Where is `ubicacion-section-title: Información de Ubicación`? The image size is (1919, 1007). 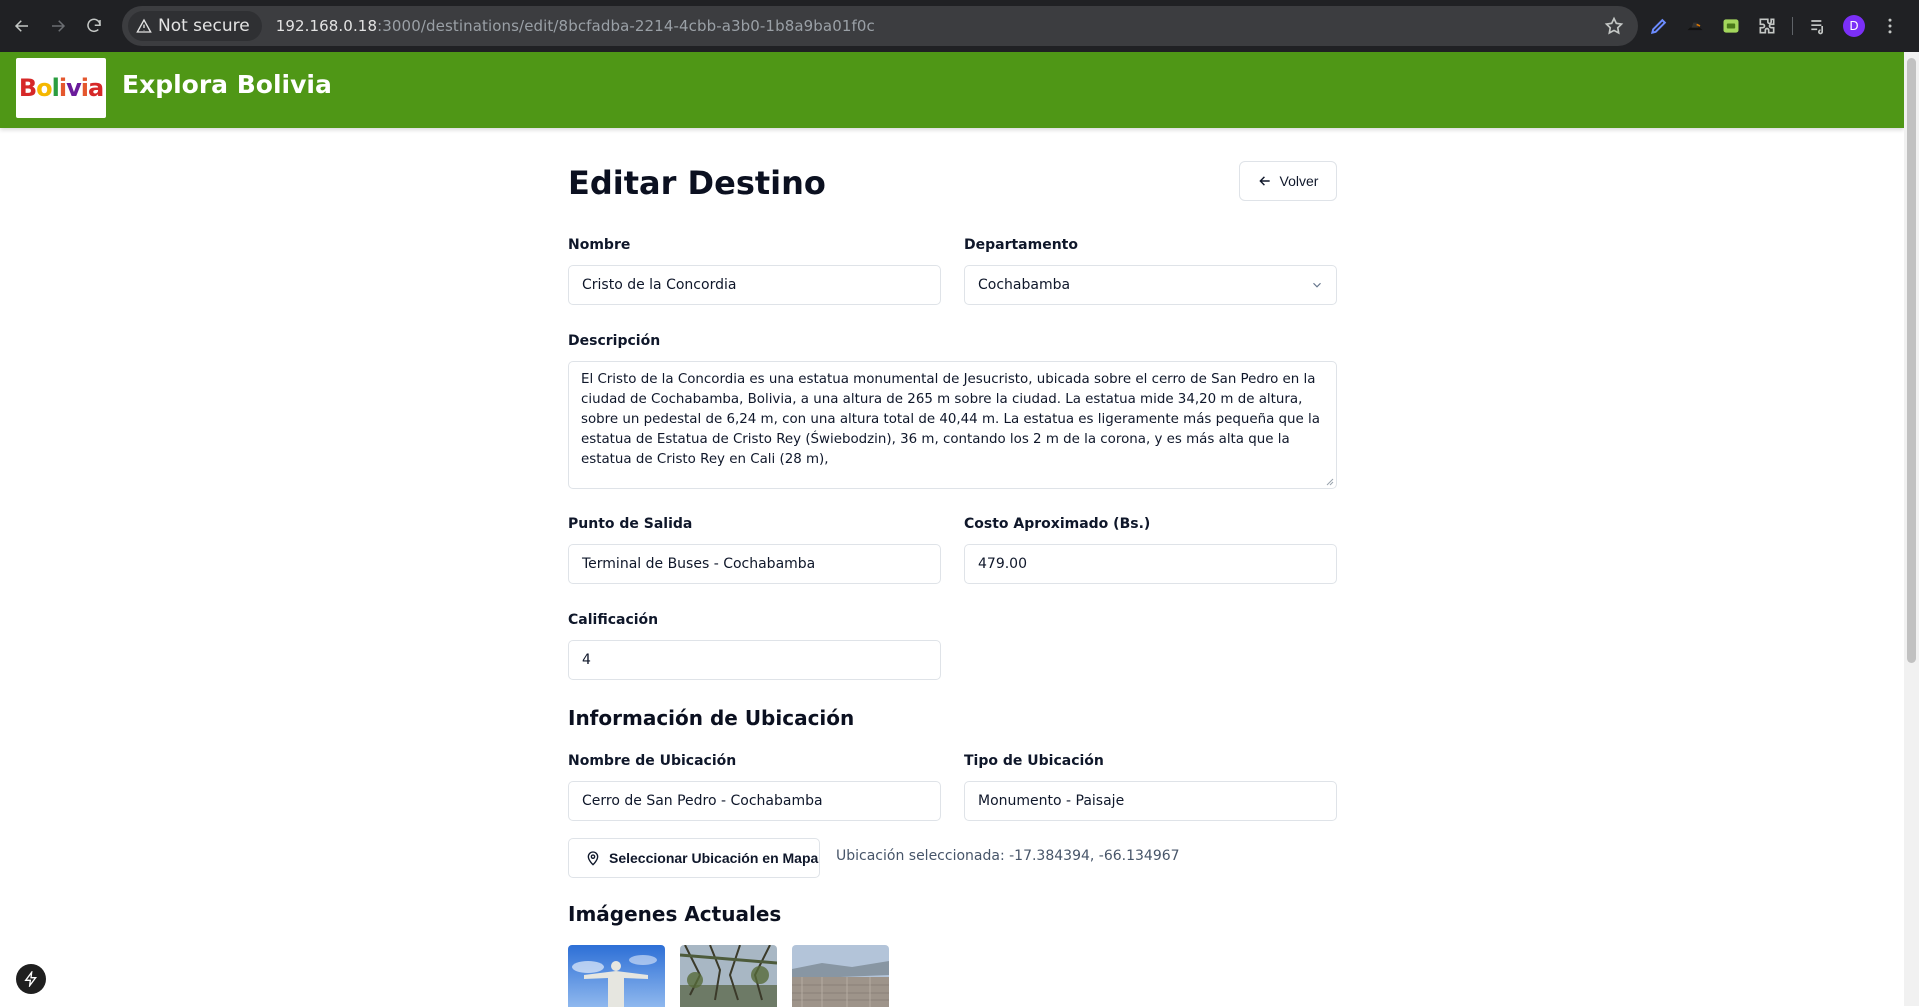 ubicacion-section-title: Información de Ubicación is located at coordinates (711, 718).